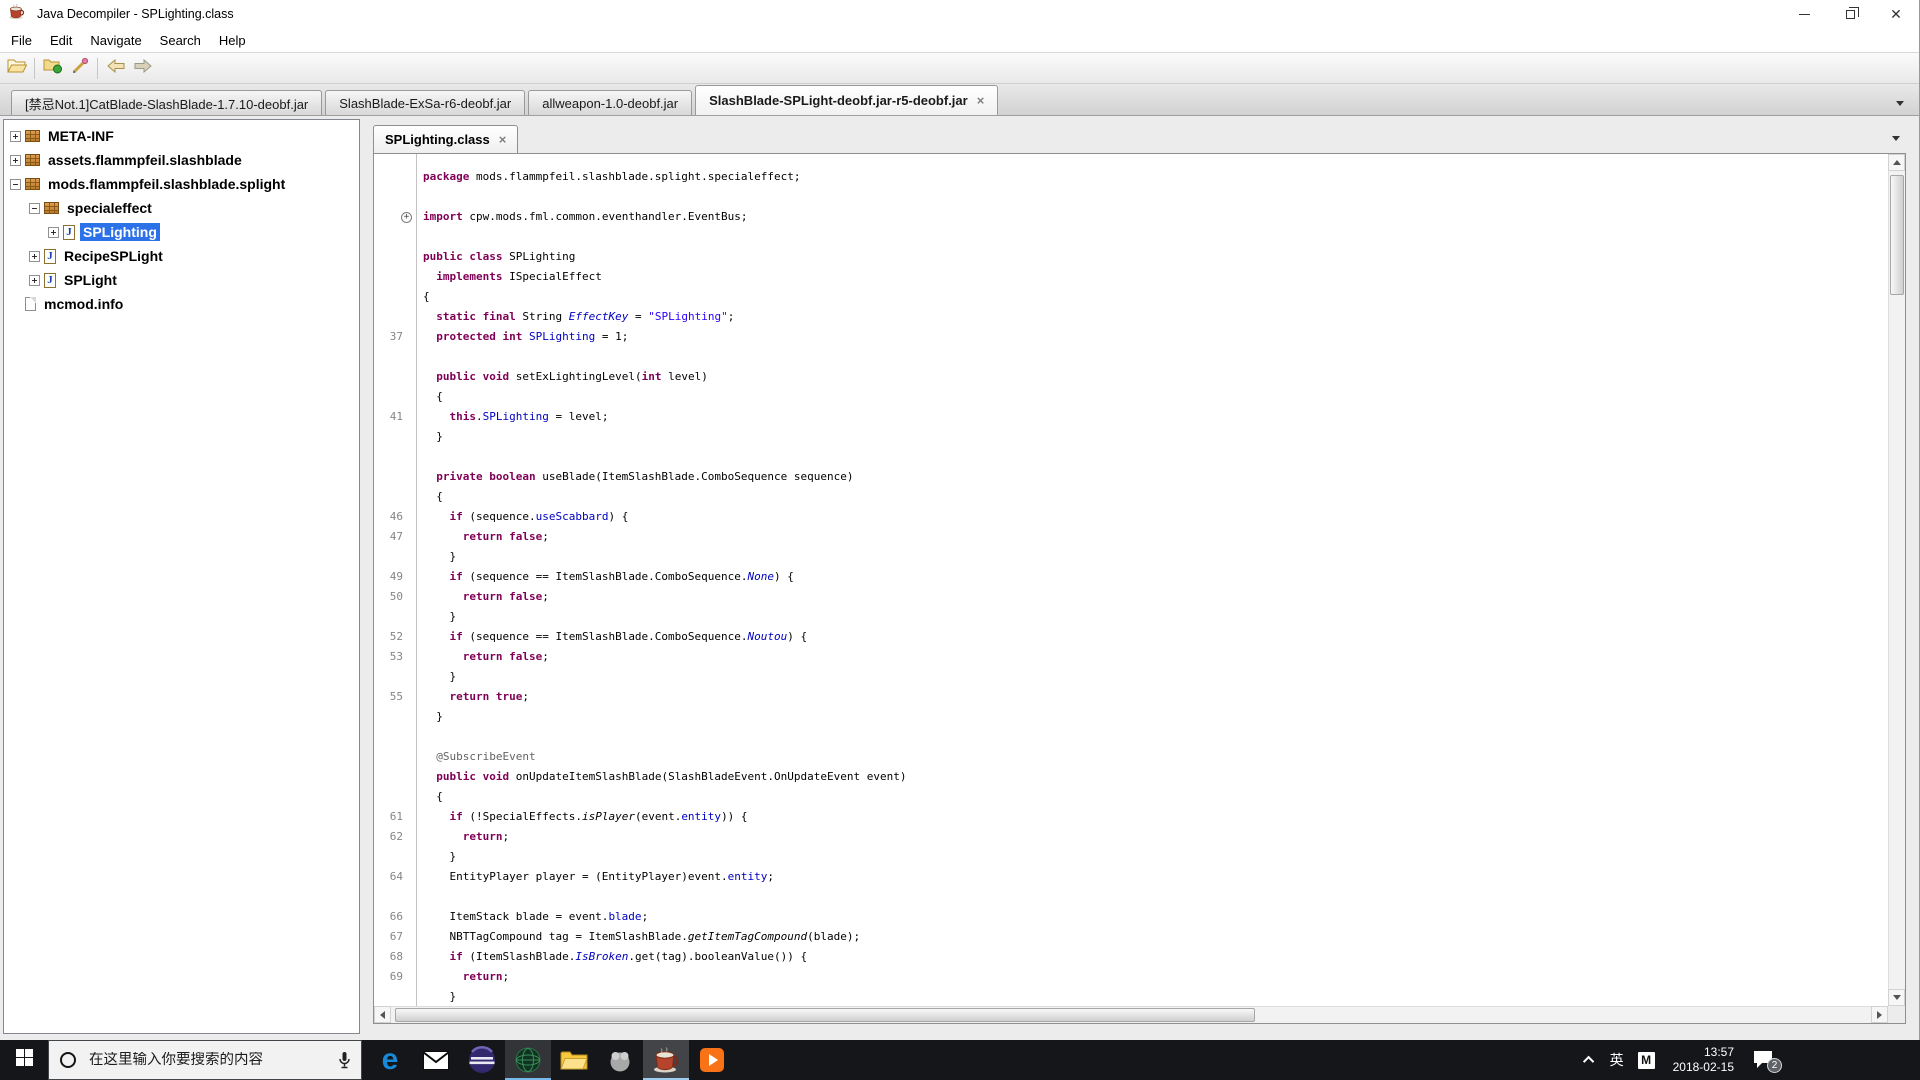  Describe the element at coordinates (1767, 1061) in the screenshot. I see `action-center-button: 2` at that location.